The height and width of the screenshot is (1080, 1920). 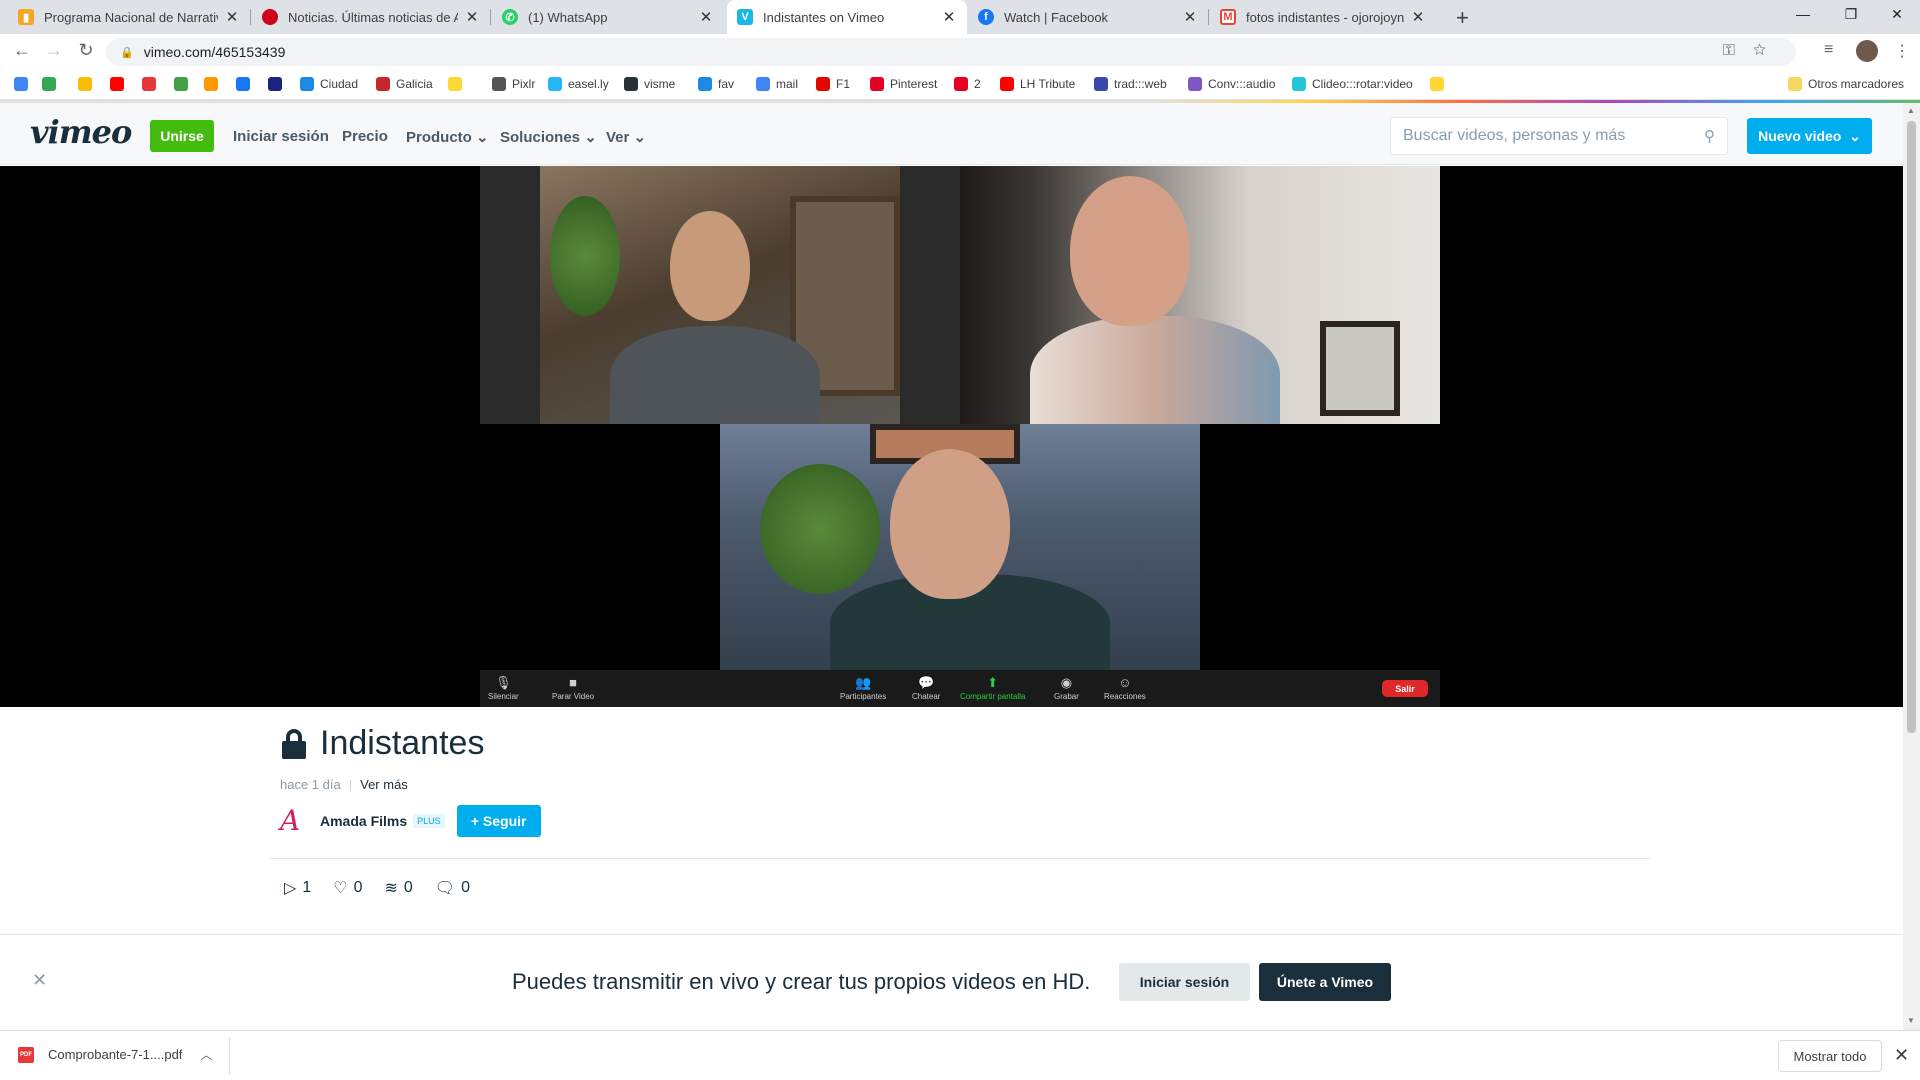 I want to click on bookmark-item: Conv:::audio, so click(x=1231, y=84).